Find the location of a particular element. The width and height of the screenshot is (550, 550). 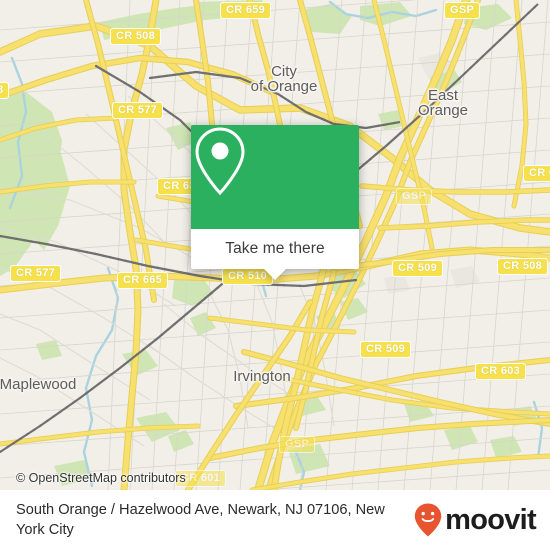

osm-attribution: © OpenStreetMap contributors is located at coordinates (101, 478).